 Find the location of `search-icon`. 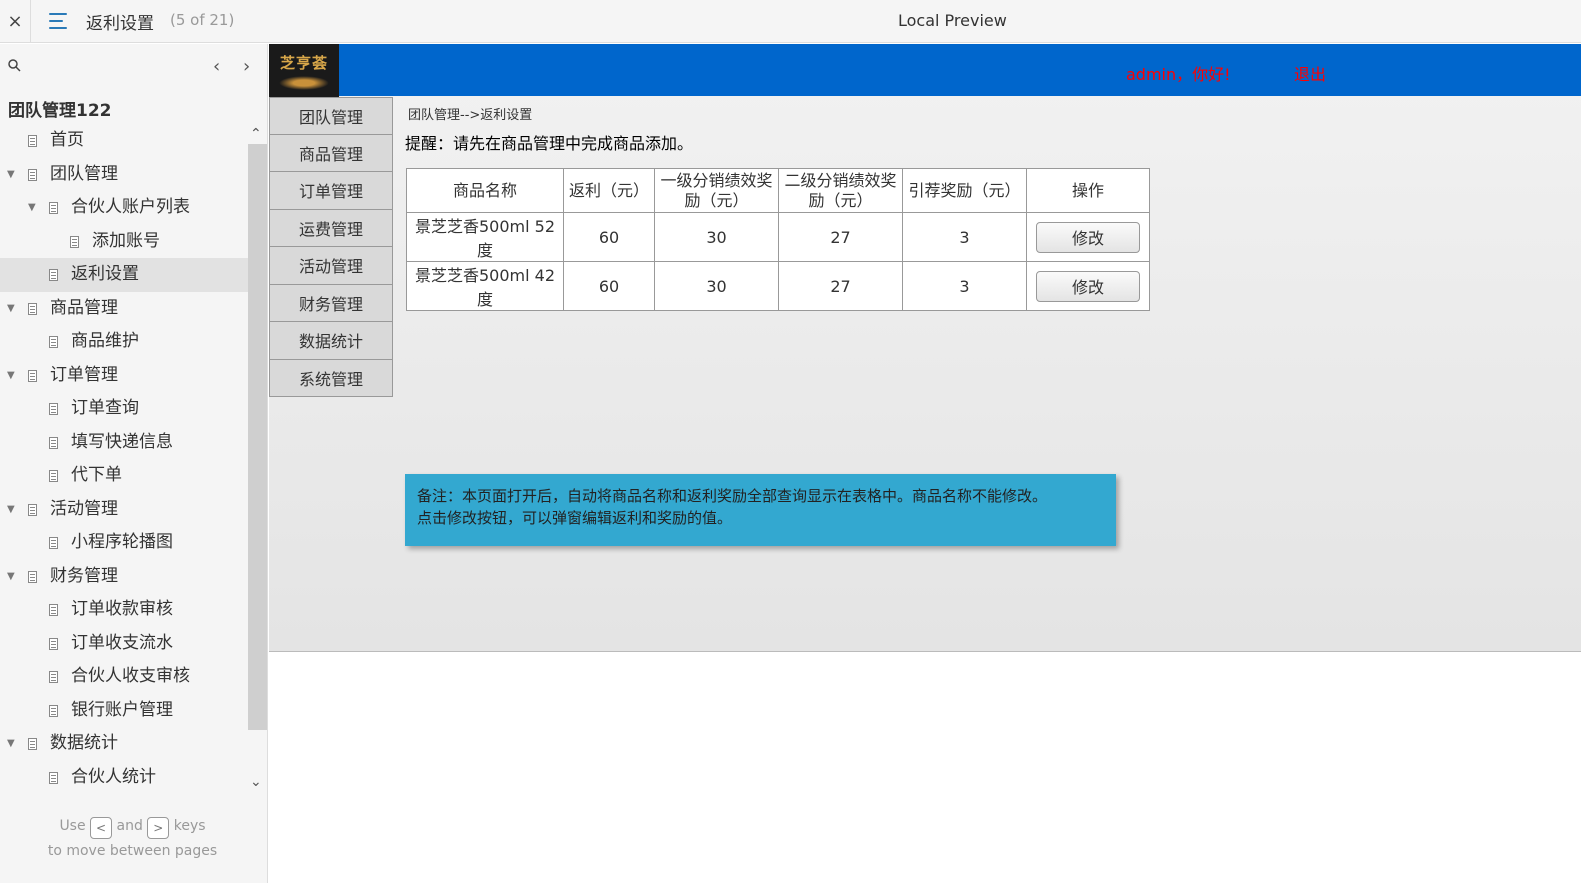

search-icon is located at coordinates (14, 65).